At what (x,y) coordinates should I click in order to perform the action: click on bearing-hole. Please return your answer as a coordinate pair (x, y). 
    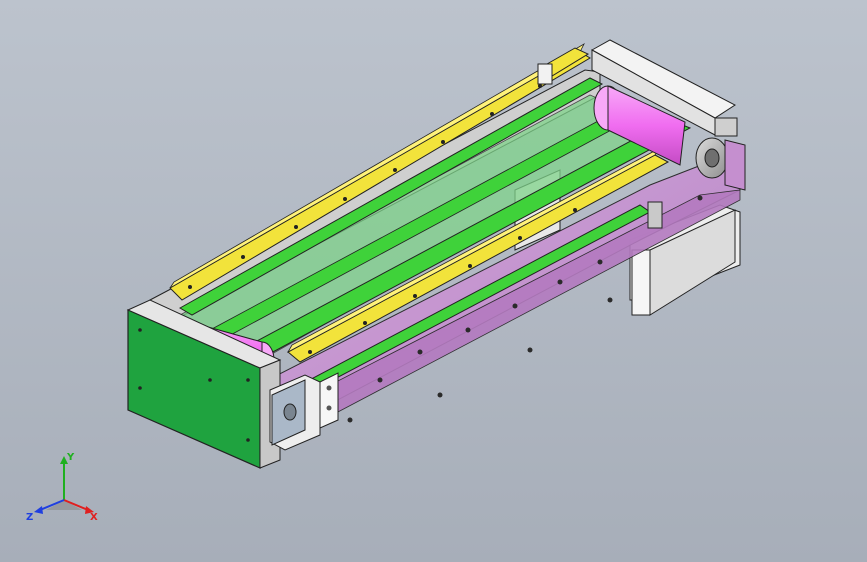
    Looking at the image, I should click on (290, 412).